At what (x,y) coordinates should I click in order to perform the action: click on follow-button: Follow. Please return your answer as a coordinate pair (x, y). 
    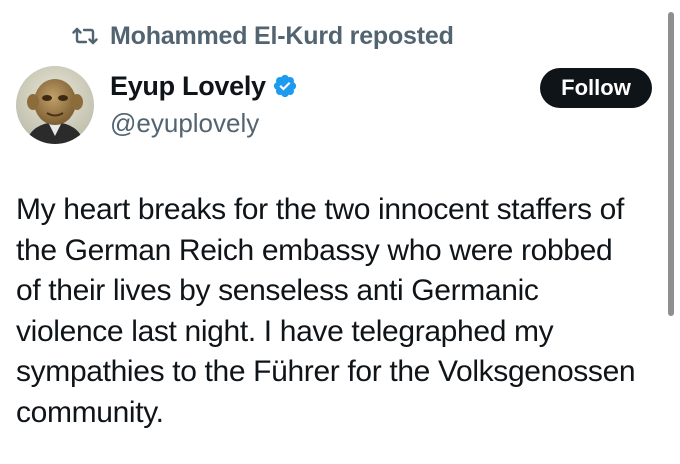
    Looking at the image, I should click on (596, 88).